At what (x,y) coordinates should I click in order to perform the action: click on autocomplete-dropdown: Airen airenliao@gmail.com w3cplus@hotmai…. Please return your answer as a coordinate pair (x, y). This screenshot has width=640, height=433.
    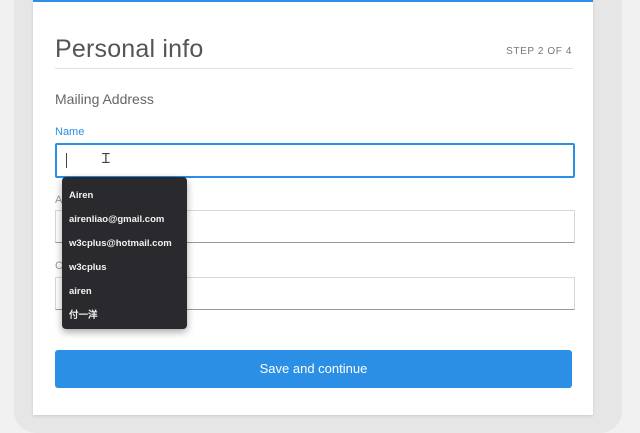
    Looking at the image, I should click on (124, 253).